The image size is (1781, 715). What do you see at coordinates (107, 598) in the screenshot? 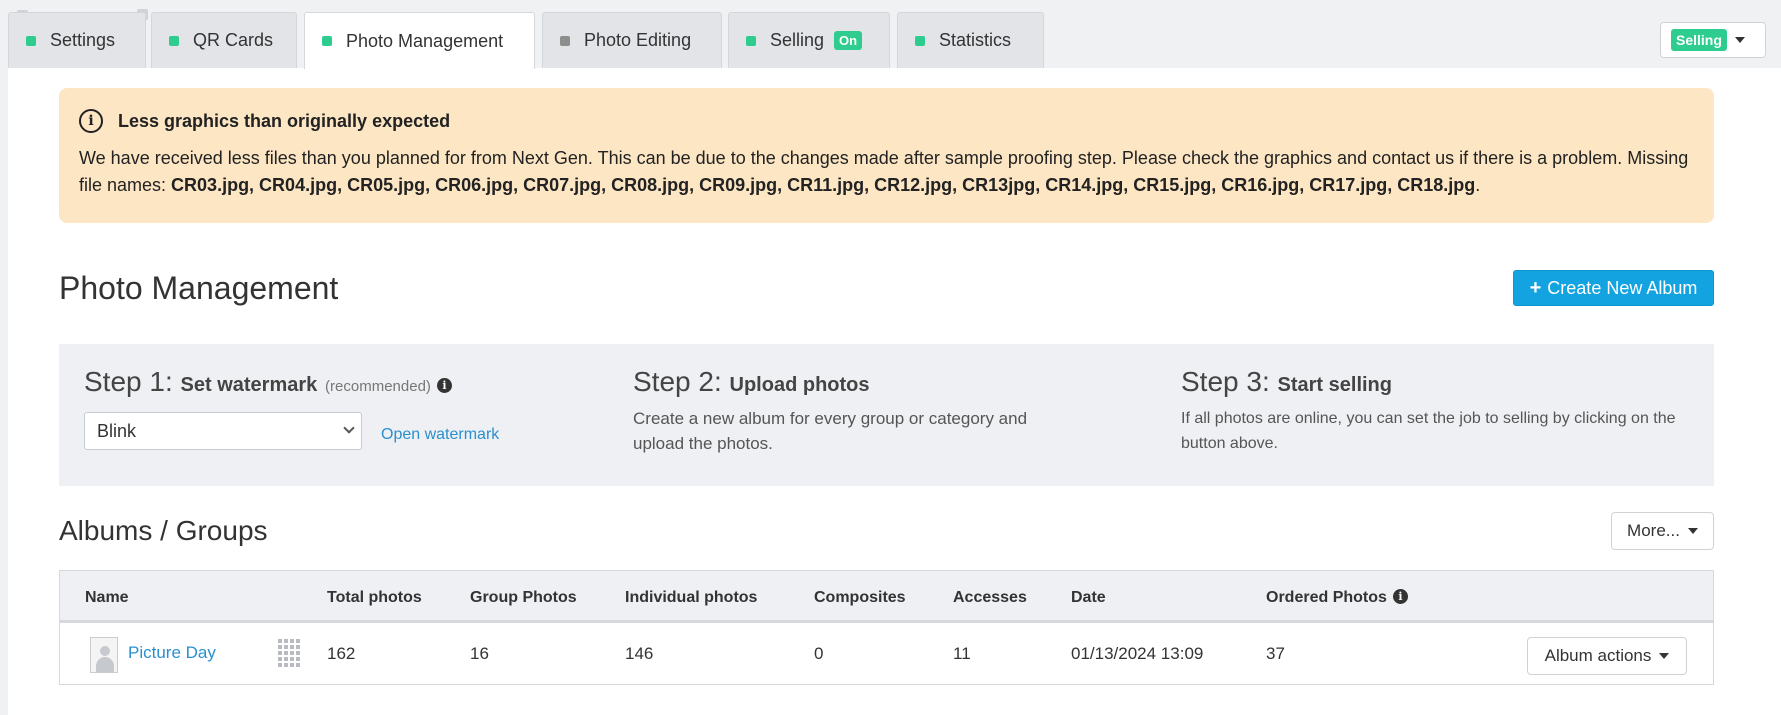
I see `column-header-name: Name` at bounding box center [107, 598].